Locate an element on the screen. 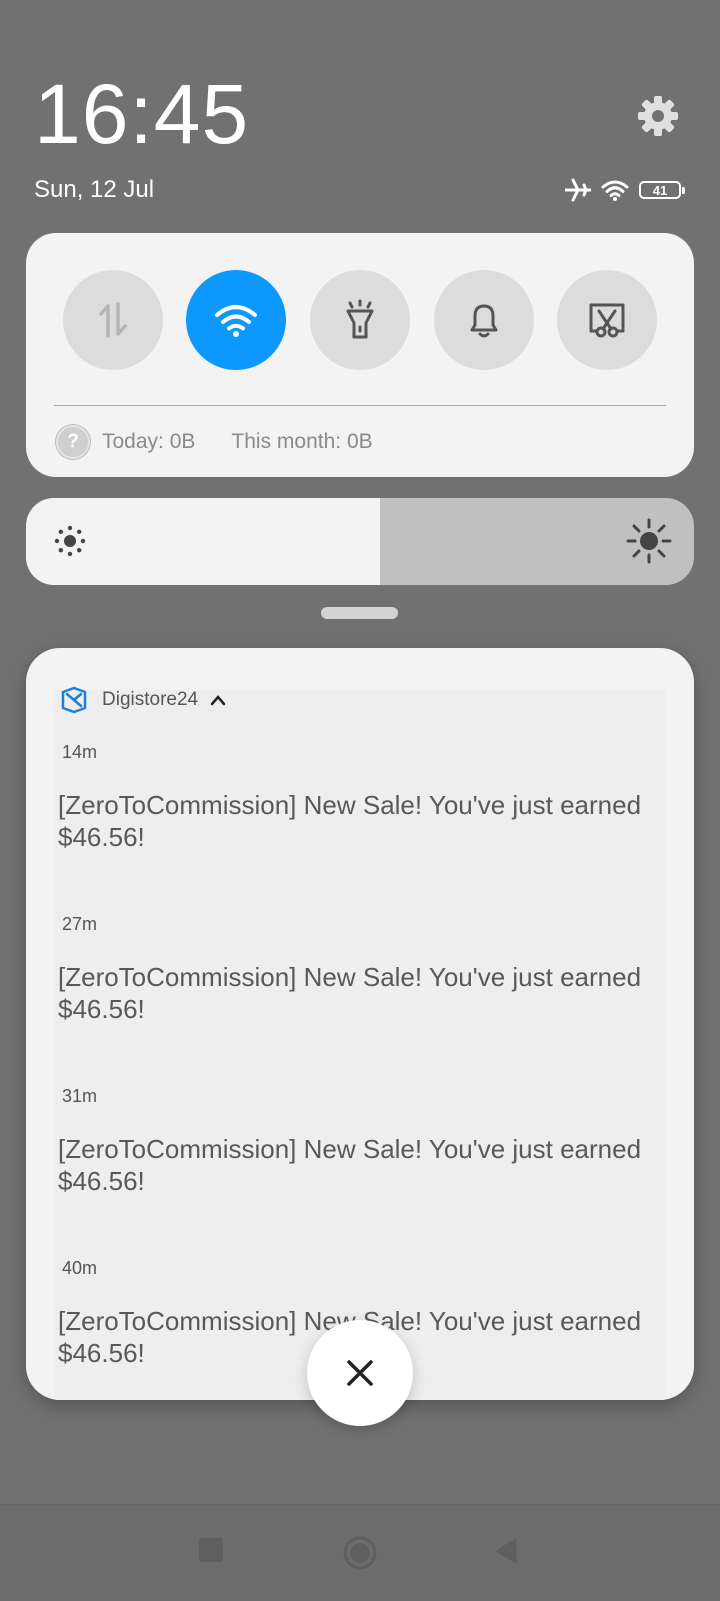 Image resolution: width=720 pixels, height=1601 pixels. notification-time: 14m is located at coordinates (80, 752).